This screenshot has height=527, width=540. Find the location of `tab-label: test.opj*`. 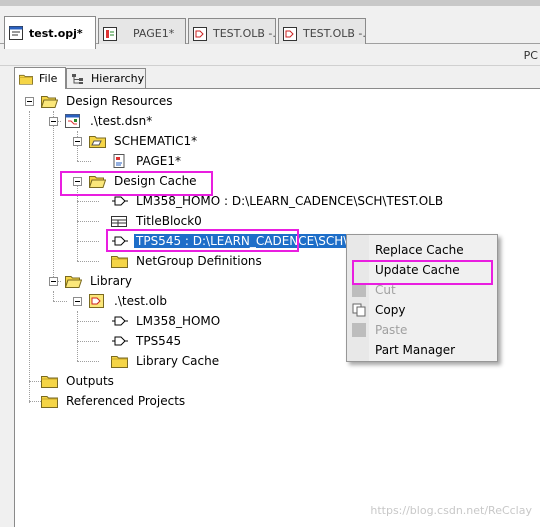

tab-label: test.opj* is located at coordinates (56, 33).